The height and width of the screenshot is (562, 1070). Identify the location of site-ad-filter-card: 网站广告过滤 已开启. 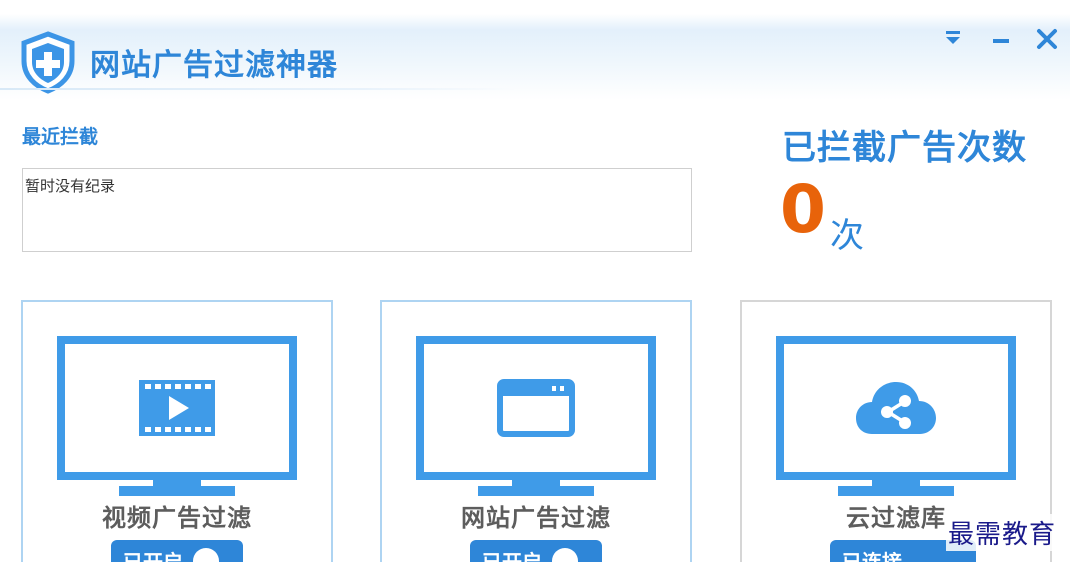
(536, 431).